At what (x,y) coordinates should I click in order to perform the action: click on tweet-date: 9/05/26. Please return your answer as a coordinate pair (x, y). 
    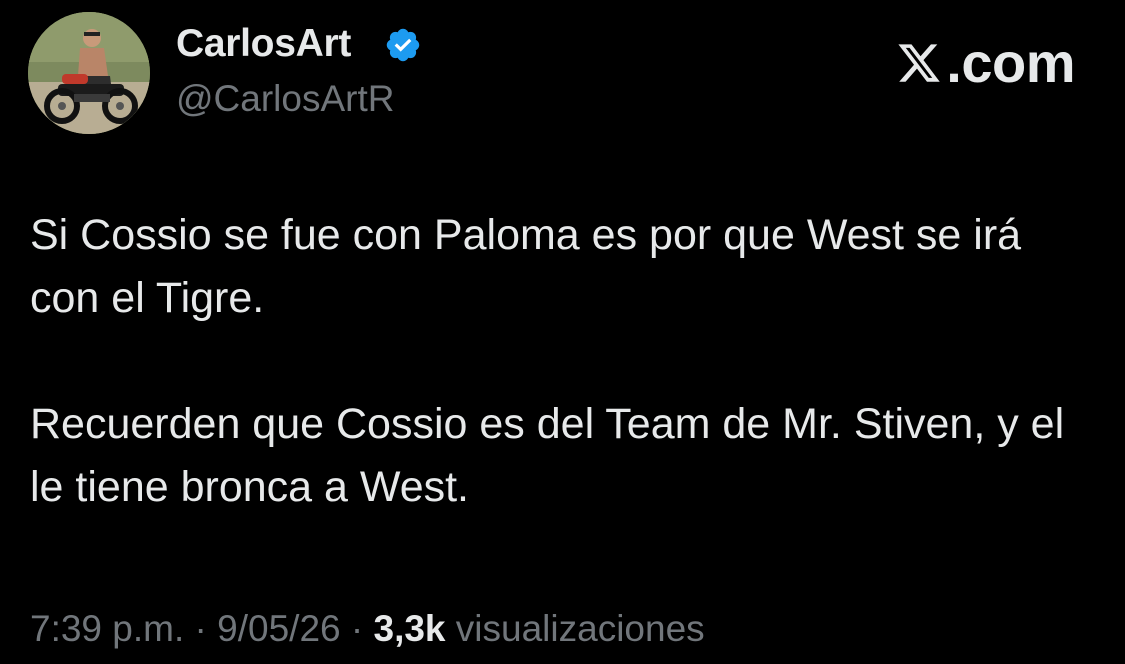
    Looking at the image, I should click on (278, 628).